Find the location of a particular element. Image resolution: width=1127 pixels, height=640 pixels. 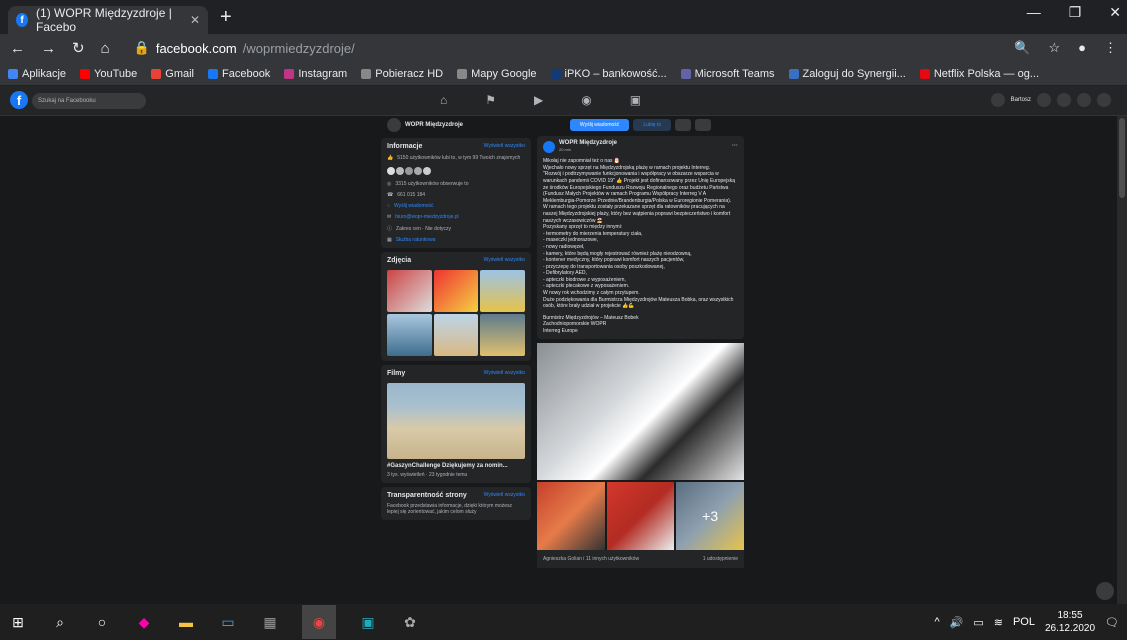

messenger-icon is located at coordinates (1064, 100).